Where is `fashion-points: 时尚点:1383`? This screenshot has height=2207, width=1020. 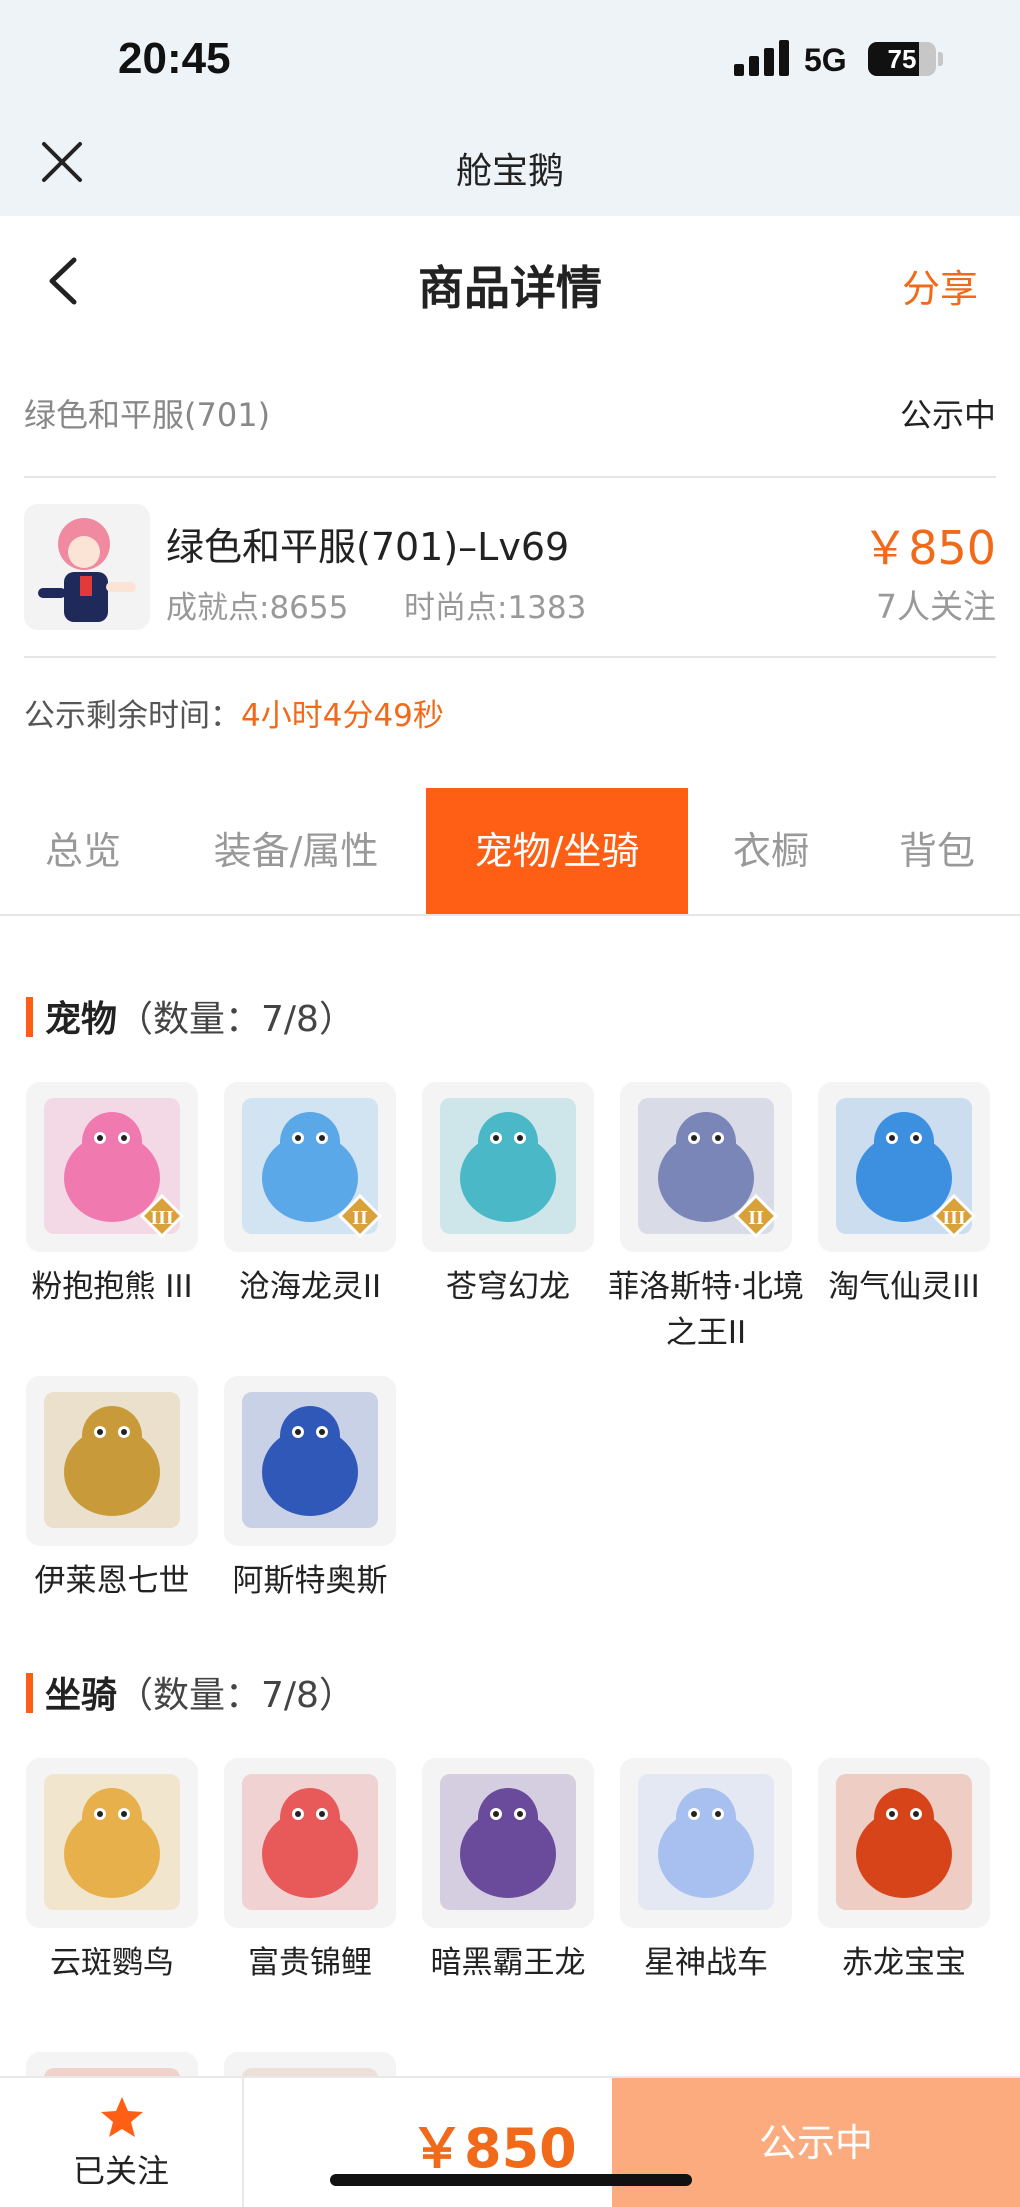 fashion-points: 时尚点:1383 is located at coordinates (495, 608).